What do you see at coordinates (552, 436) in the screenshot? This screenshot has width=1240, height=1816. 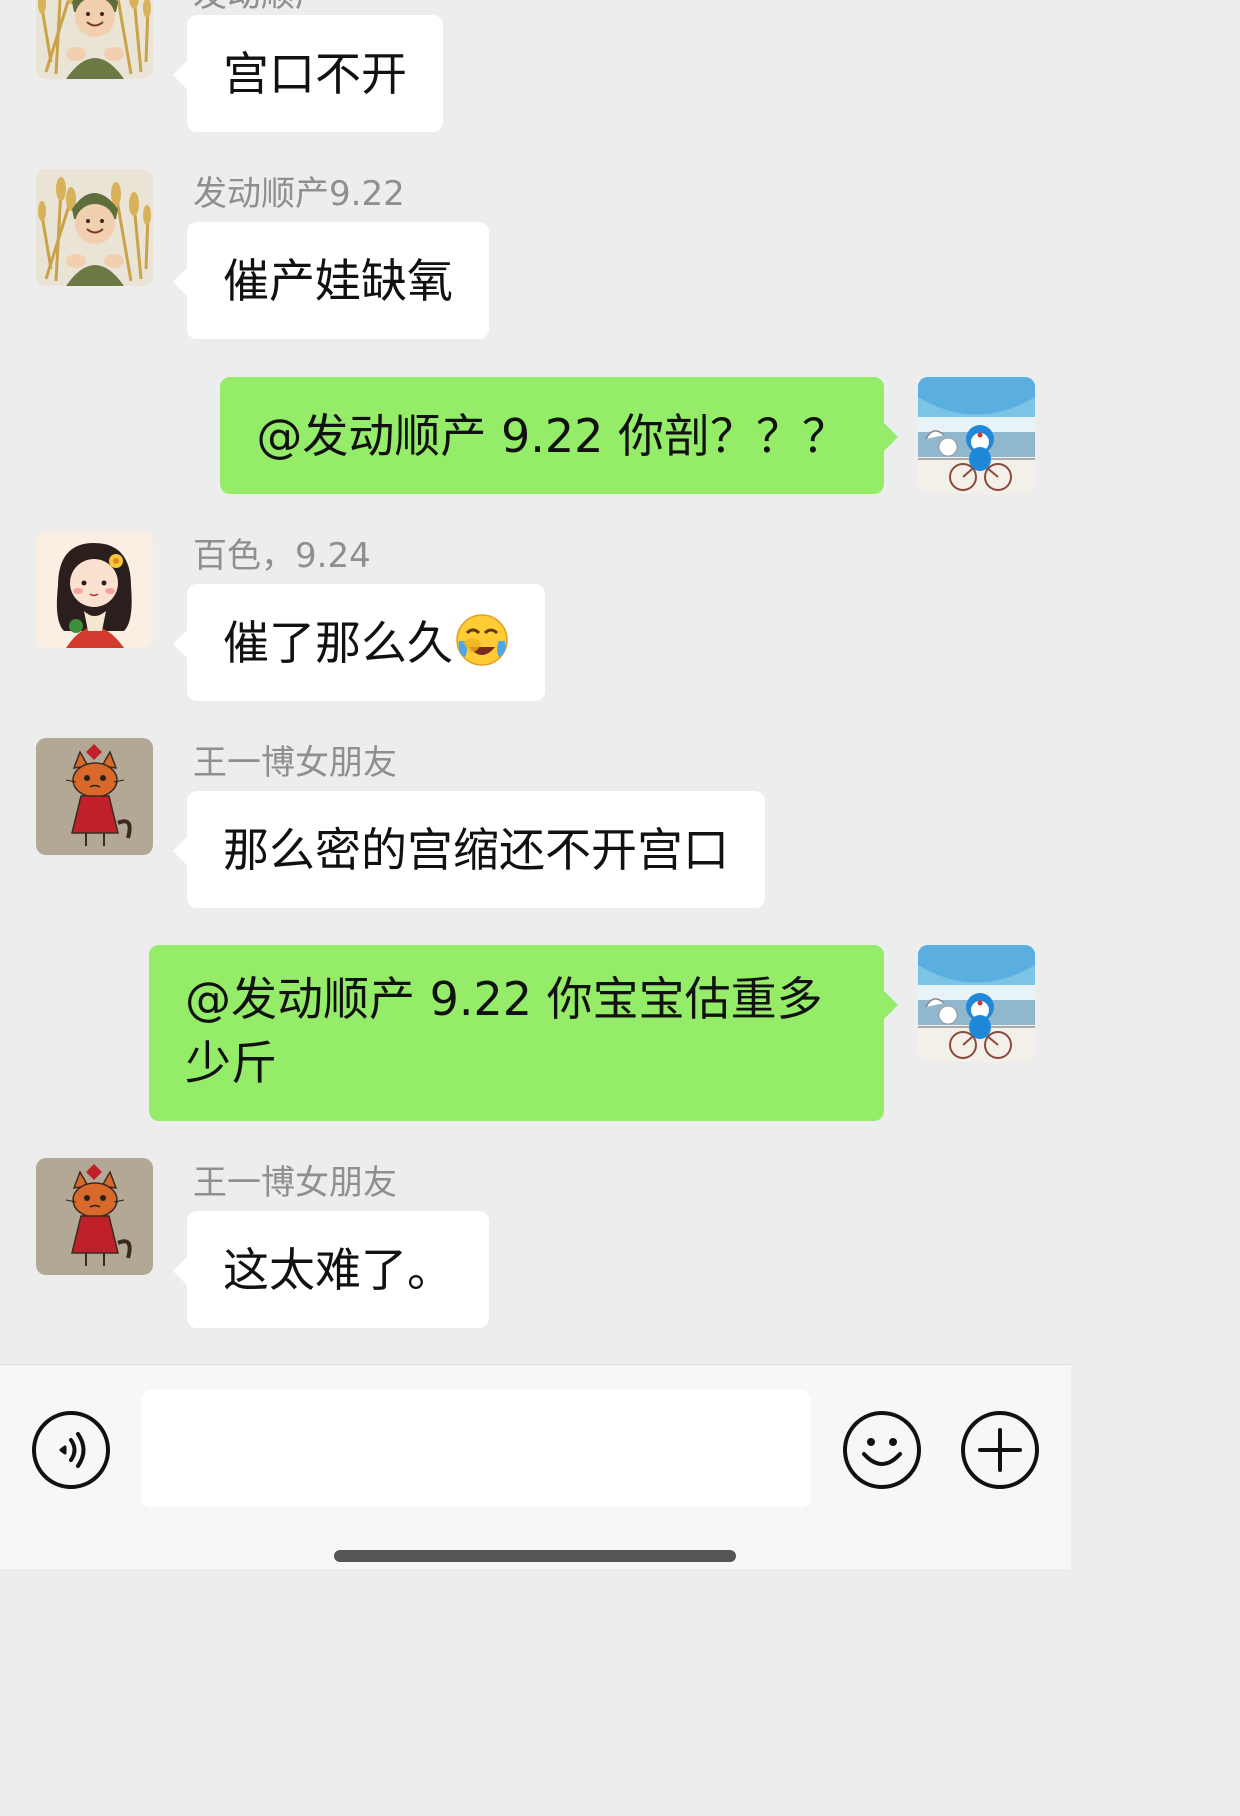 I see `message-text: @发动顺产 9.22 你剖？？？` at bounding box center [552, 436].